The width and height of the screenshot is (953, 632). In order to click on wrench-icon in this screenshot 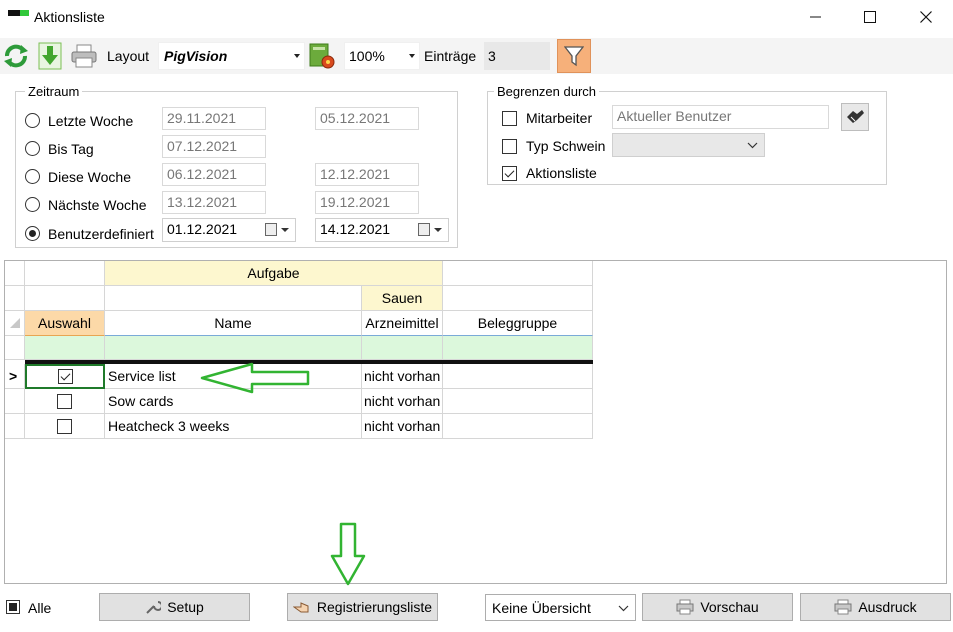, I will do `click(154, 607)`.